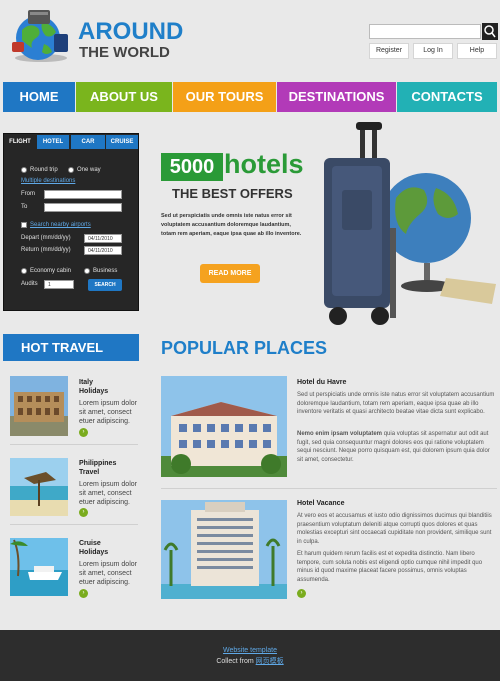  I want to click on tab-car: CAR, so click(88, 142).